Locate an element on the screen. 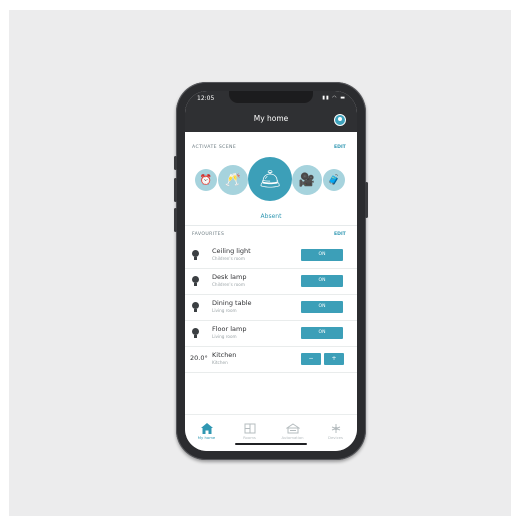 The height and width of the screenshot is (525, 520). tab-devices: Devices is located at coordinates (335, 429).